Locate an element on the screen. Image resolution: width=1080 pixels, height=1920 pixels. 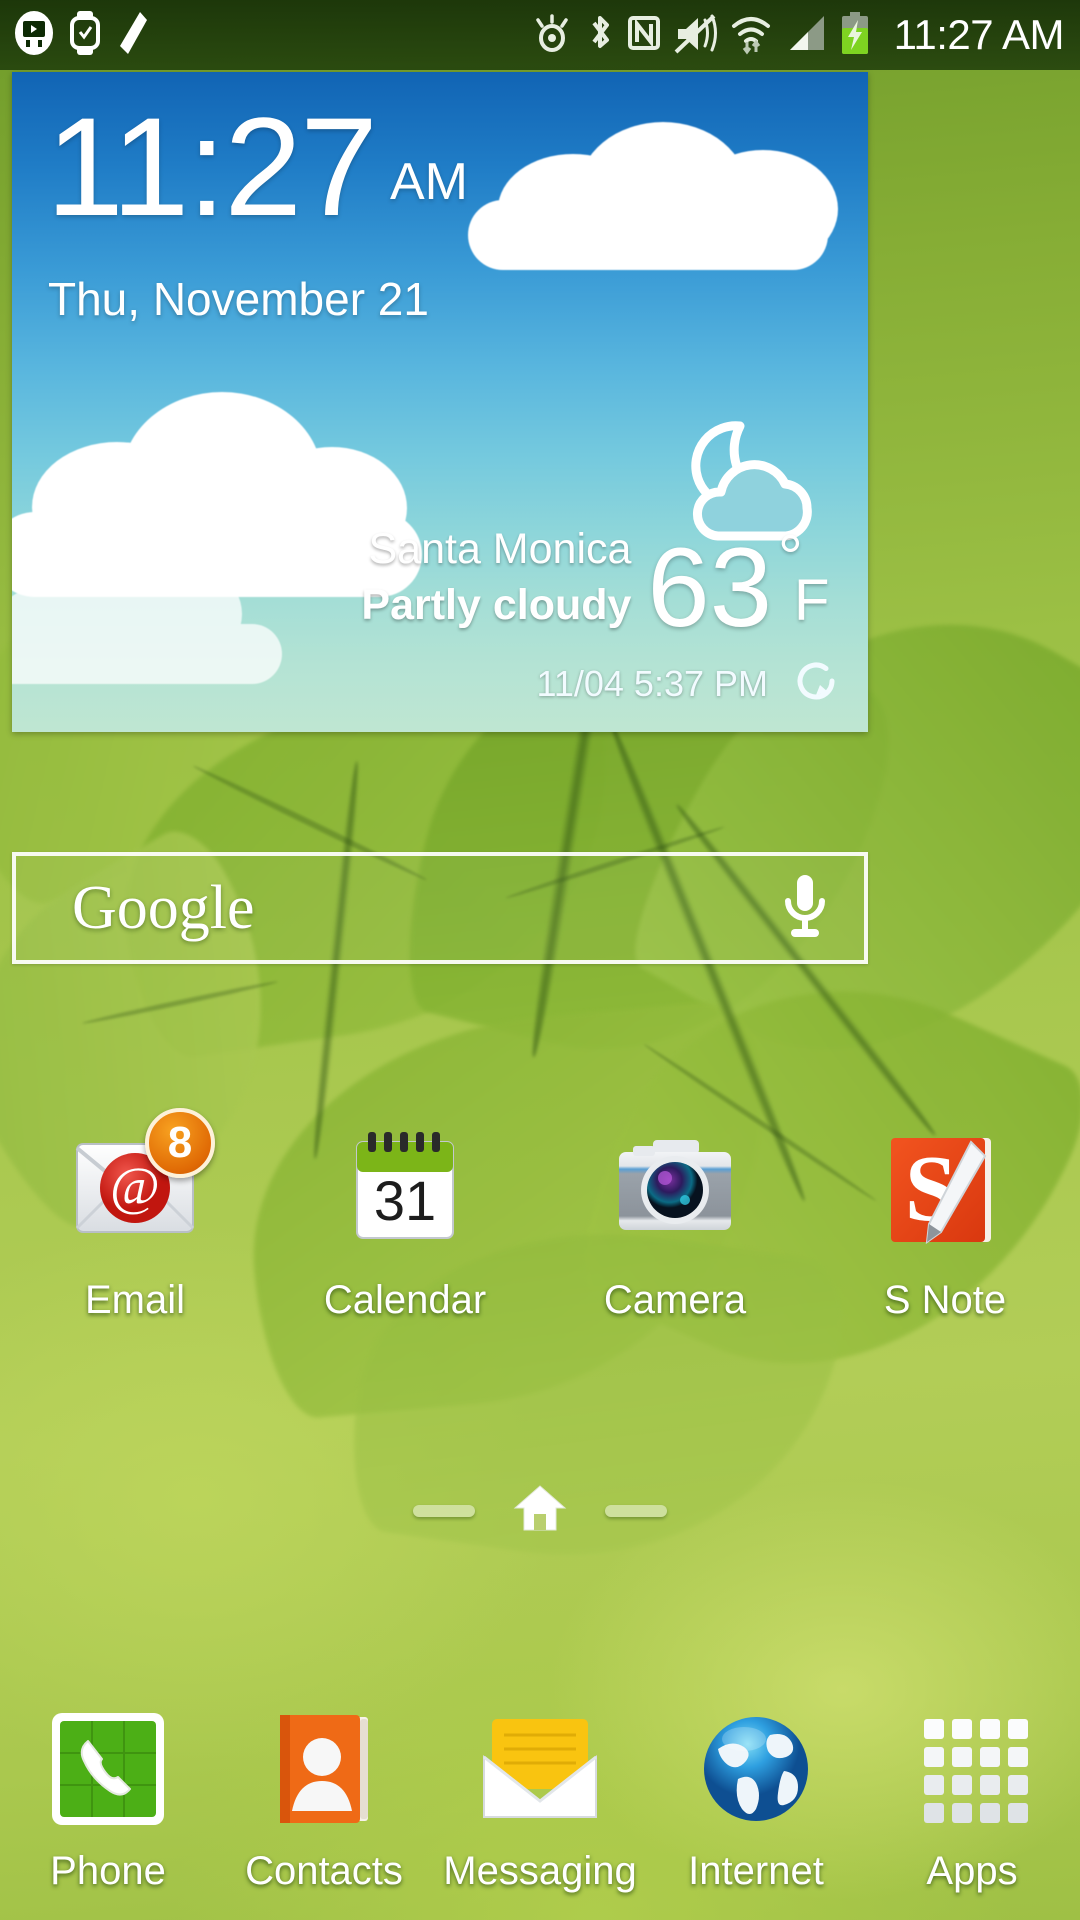
dock-item-contacts: Contacts is located at coordinates (324, 1799).